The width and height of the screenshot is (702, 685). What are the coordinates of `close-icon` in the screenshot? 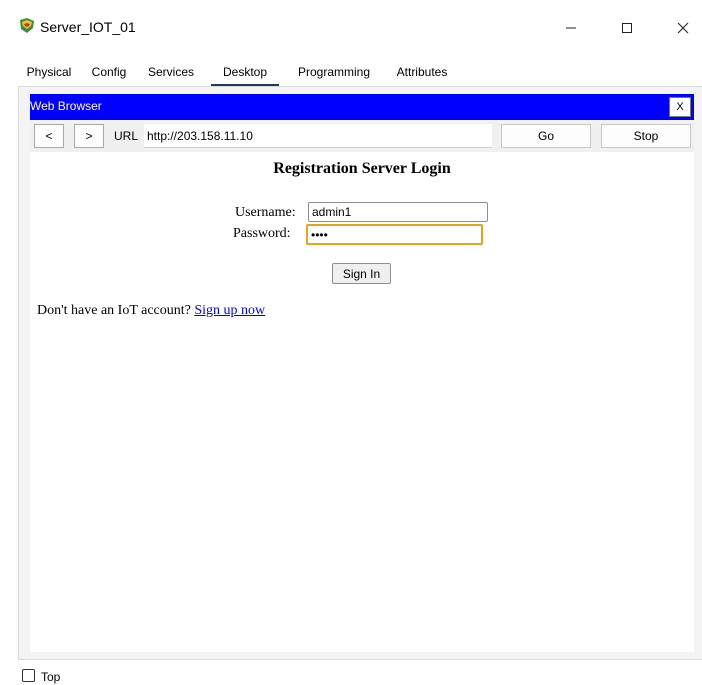 It's located at (683, 28).